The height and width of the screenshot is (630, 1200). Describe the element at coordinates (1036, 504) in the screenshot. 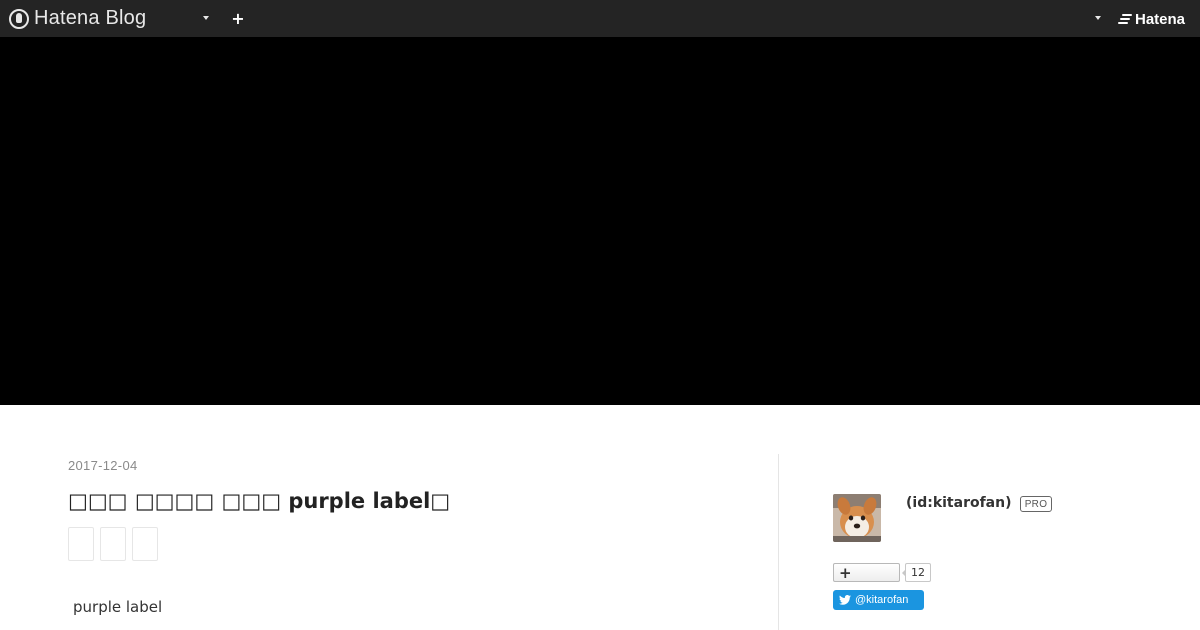

I see `pro-badge: PRO` at that location.